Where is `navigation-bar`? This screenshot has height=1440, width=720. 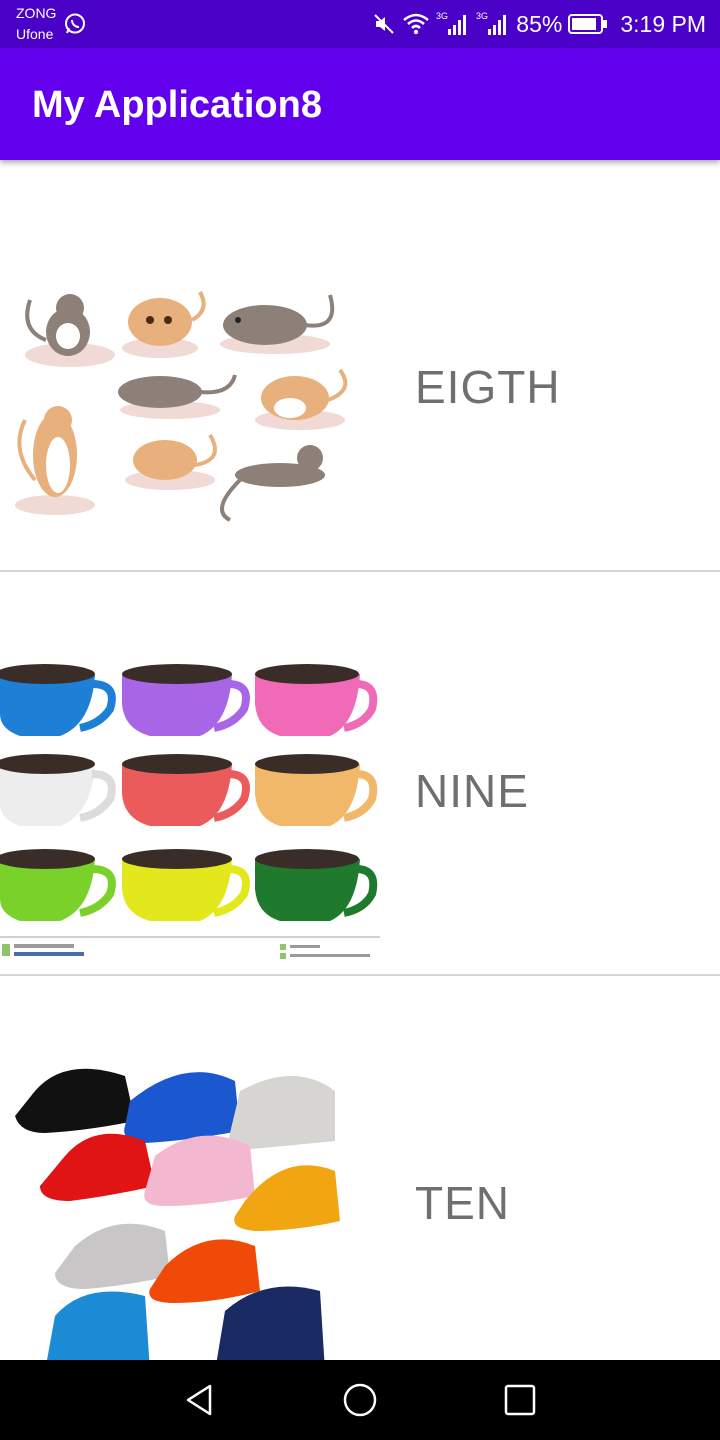 navigation-bar is located at coordinates (360, 1400).